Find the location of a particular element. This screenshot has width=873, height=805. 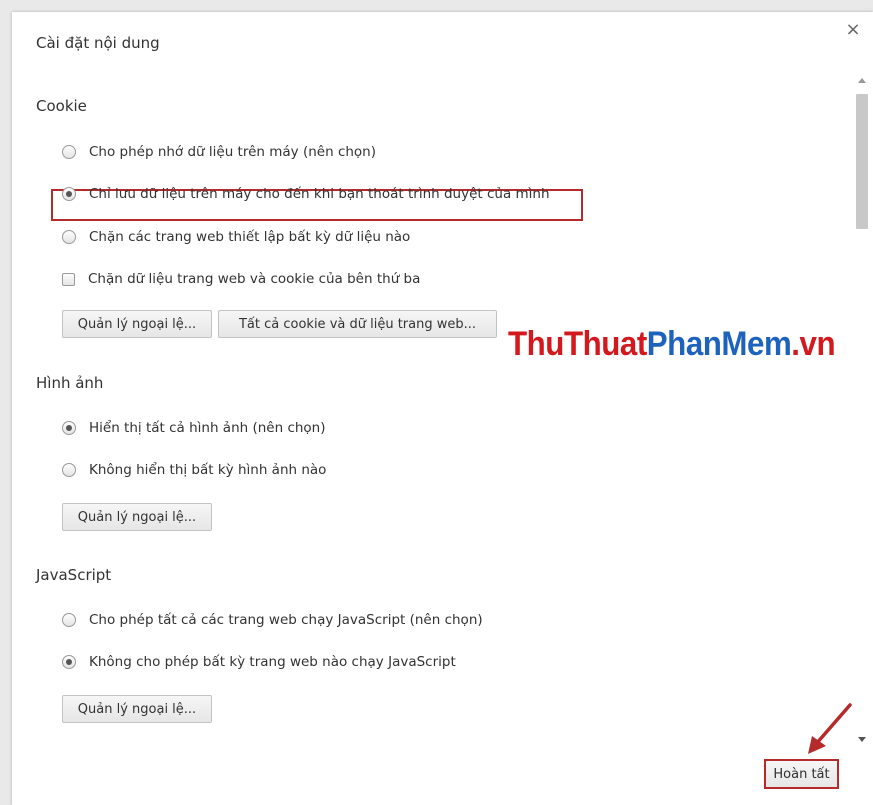

radio-show-no-images is located at coordinates (69, 470).